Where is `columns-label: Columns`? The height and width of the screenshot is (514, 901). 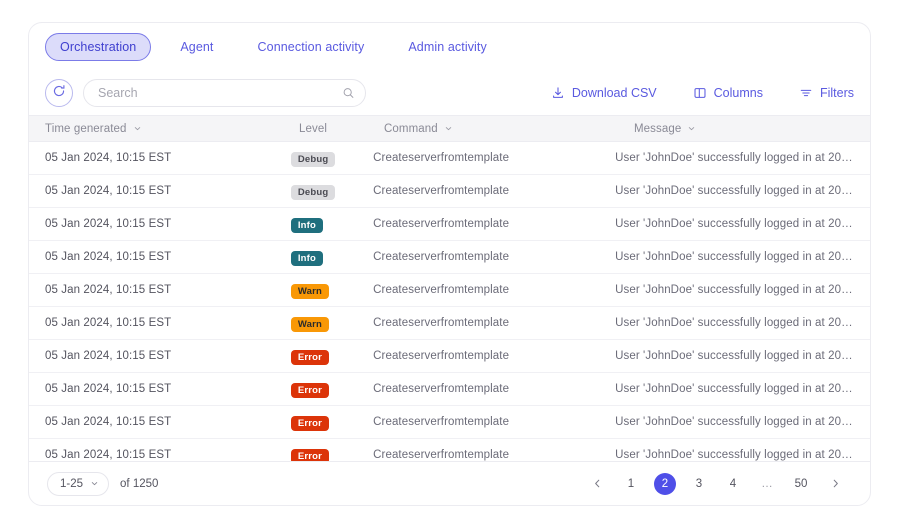
columns-label: Columns is located at coordinates (738, 93).